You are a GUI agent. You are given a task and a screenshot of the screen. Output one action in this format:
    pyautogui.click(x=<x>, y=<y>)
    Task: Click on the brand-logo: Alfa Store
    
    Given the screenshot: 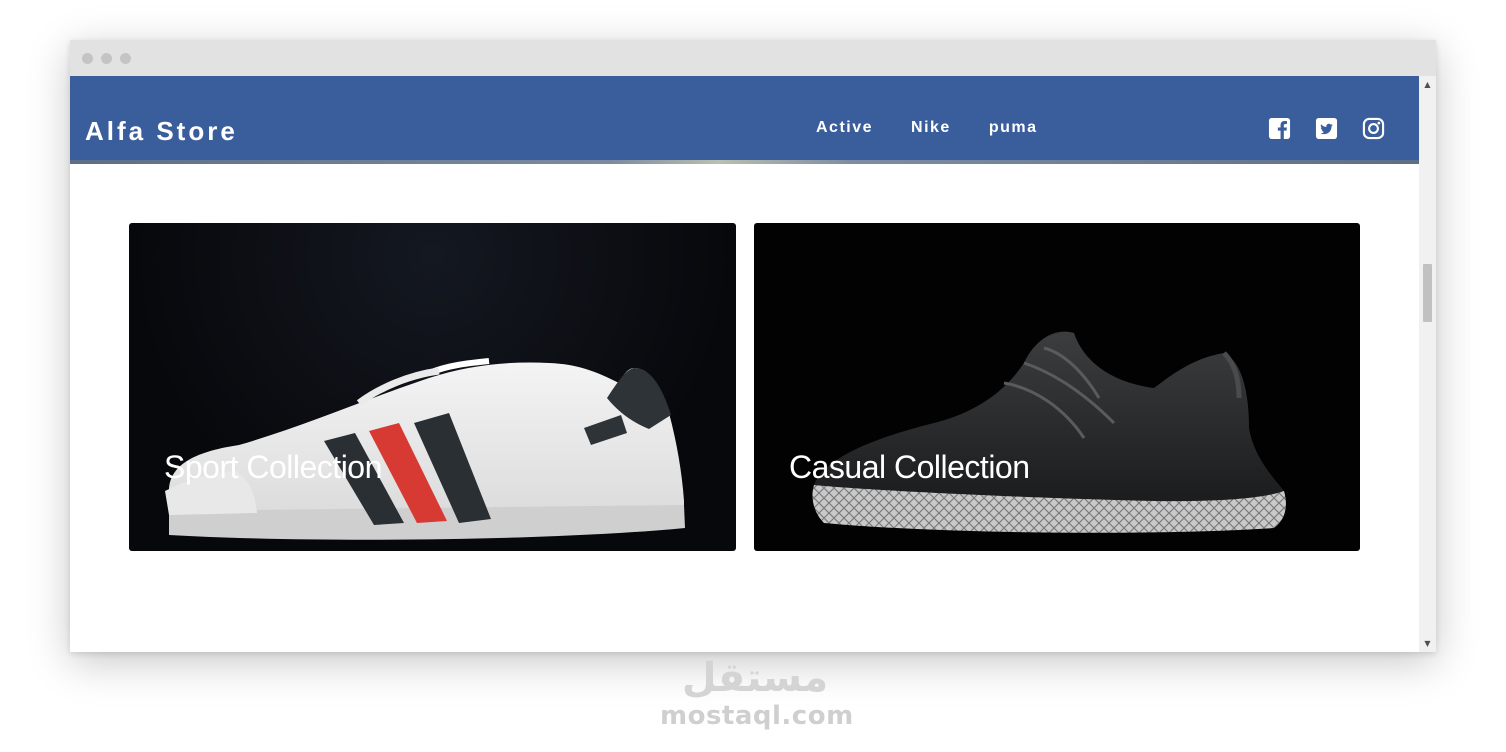 What is the action you would take?
    pyautogui.click(x=161, y=131)
    